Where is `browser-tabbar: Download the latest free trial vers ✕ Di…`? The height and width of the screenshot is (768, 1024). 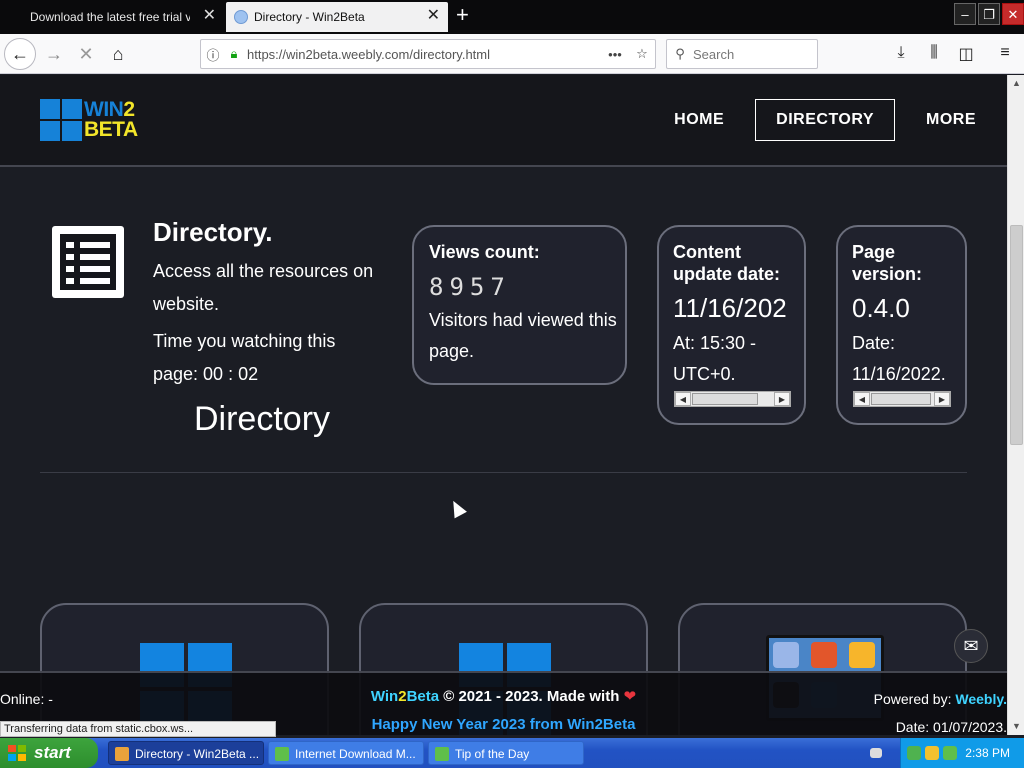 browser-tabbar: Download the latest free trial vers ✕ Di… is located at coordinates (512, 17).